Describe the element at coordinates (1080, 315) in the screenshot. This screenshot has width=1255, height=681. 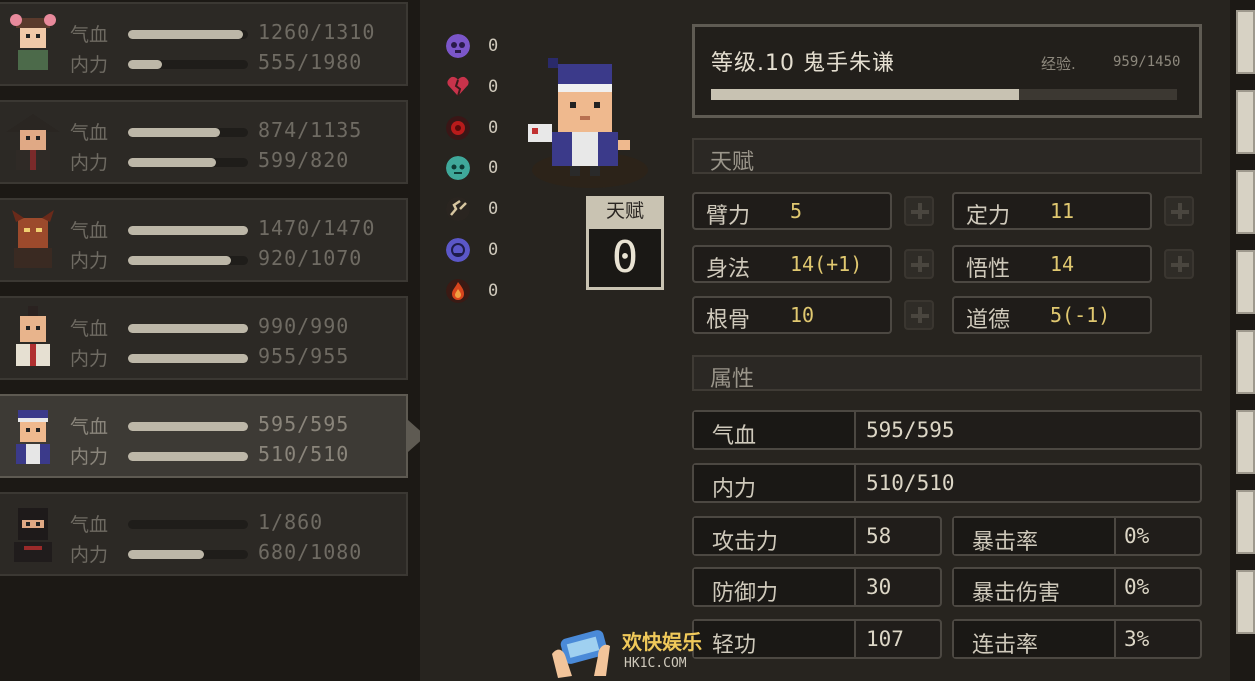
I see `talent-value: 5(-1)` at that location.